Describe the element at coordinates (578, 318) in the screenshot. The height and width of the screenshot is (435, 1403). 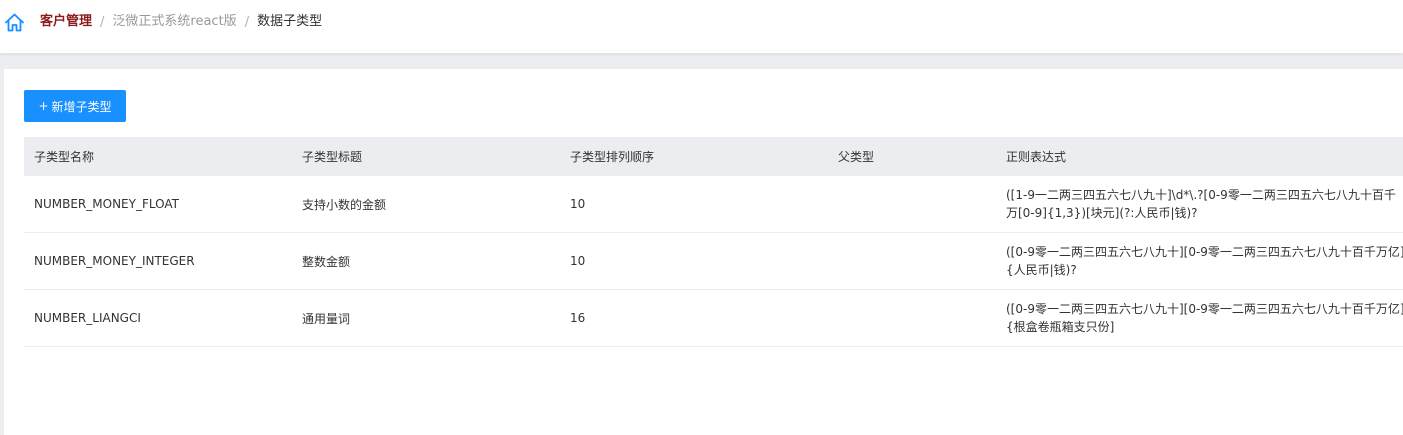
I see `cell-subtype-order: 16` at that location.